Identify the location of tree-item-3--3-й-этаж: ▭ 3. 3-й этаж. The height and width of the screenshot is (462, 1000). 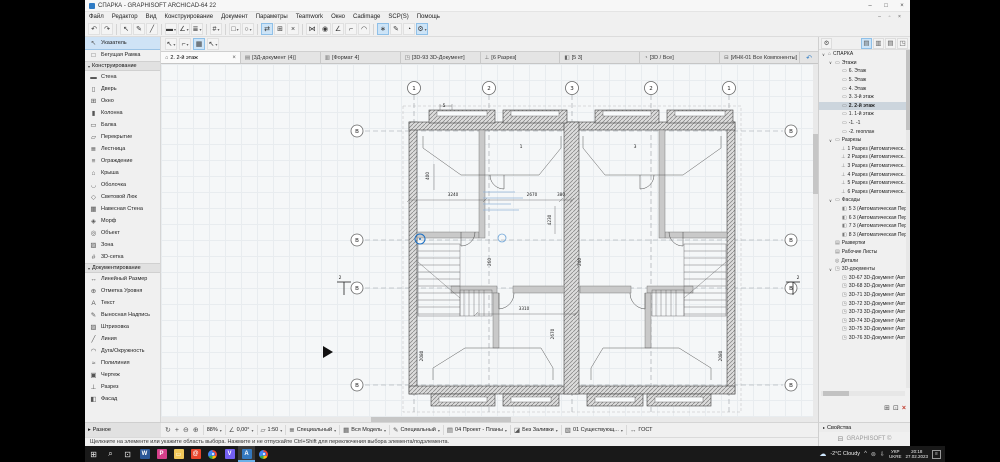
(863, 97).